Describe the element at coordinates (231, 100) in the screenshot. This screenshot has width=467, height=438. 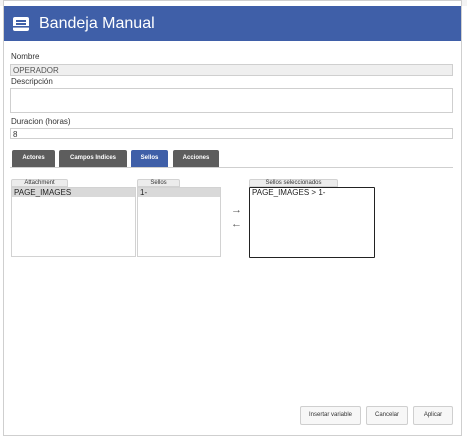
I see `descripcion-field` at that location.